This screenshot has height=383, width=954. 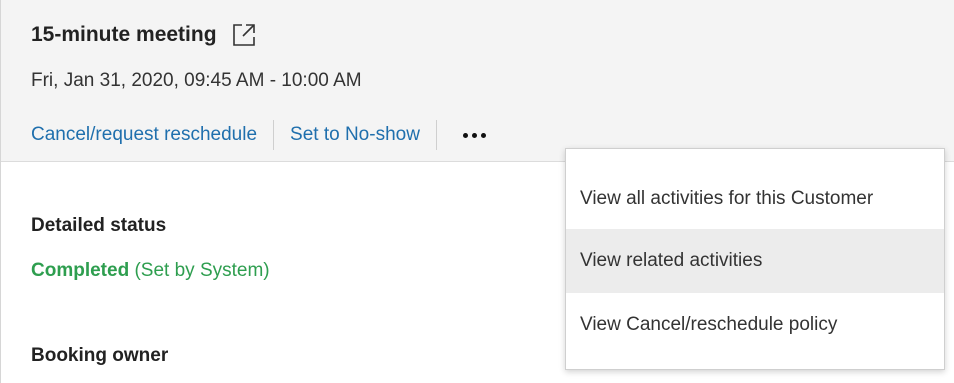 What do you see at coordinates (355, 135) in the screenshot?
I see `set-no-show-link: Set to No-show` at bounding box center [355, 135].